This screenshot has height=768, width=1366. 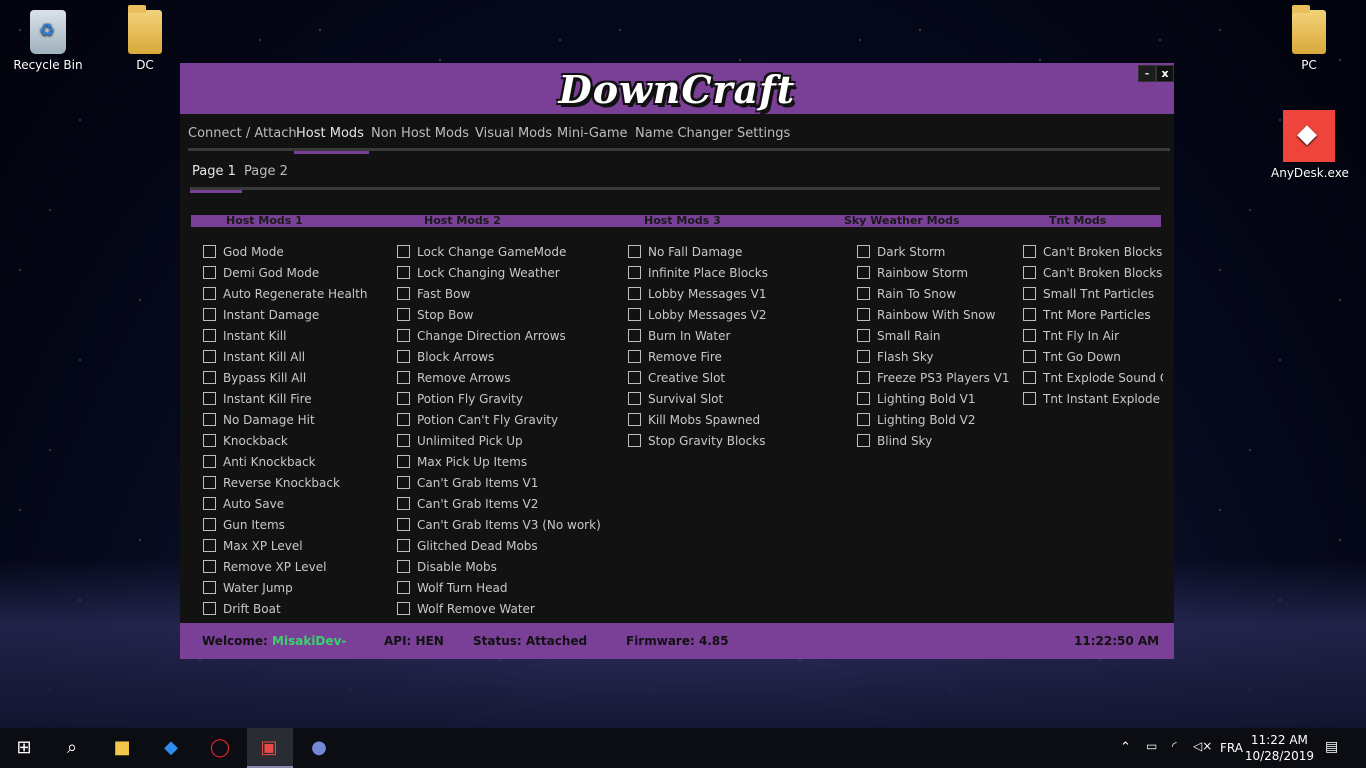 What do you see at coordinates (220, 748) in the screenshot?
I see `opera-icon: ◯` at bounding box center [220, 748].